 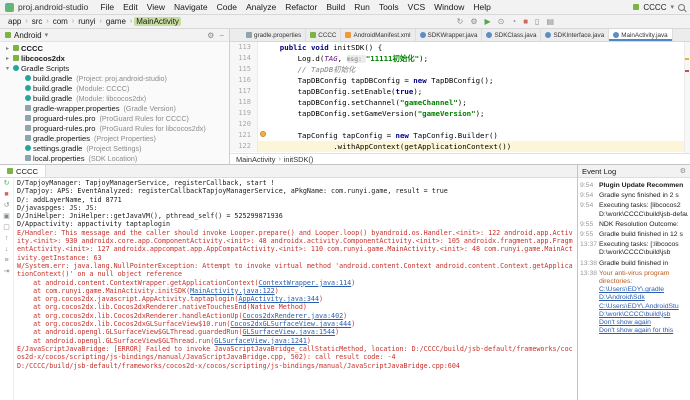 What do you see at coordinates (622, 298) in the screenshot?
I see `event-log-link: D:\Android\Sdk` at bounding box center [622, 298].